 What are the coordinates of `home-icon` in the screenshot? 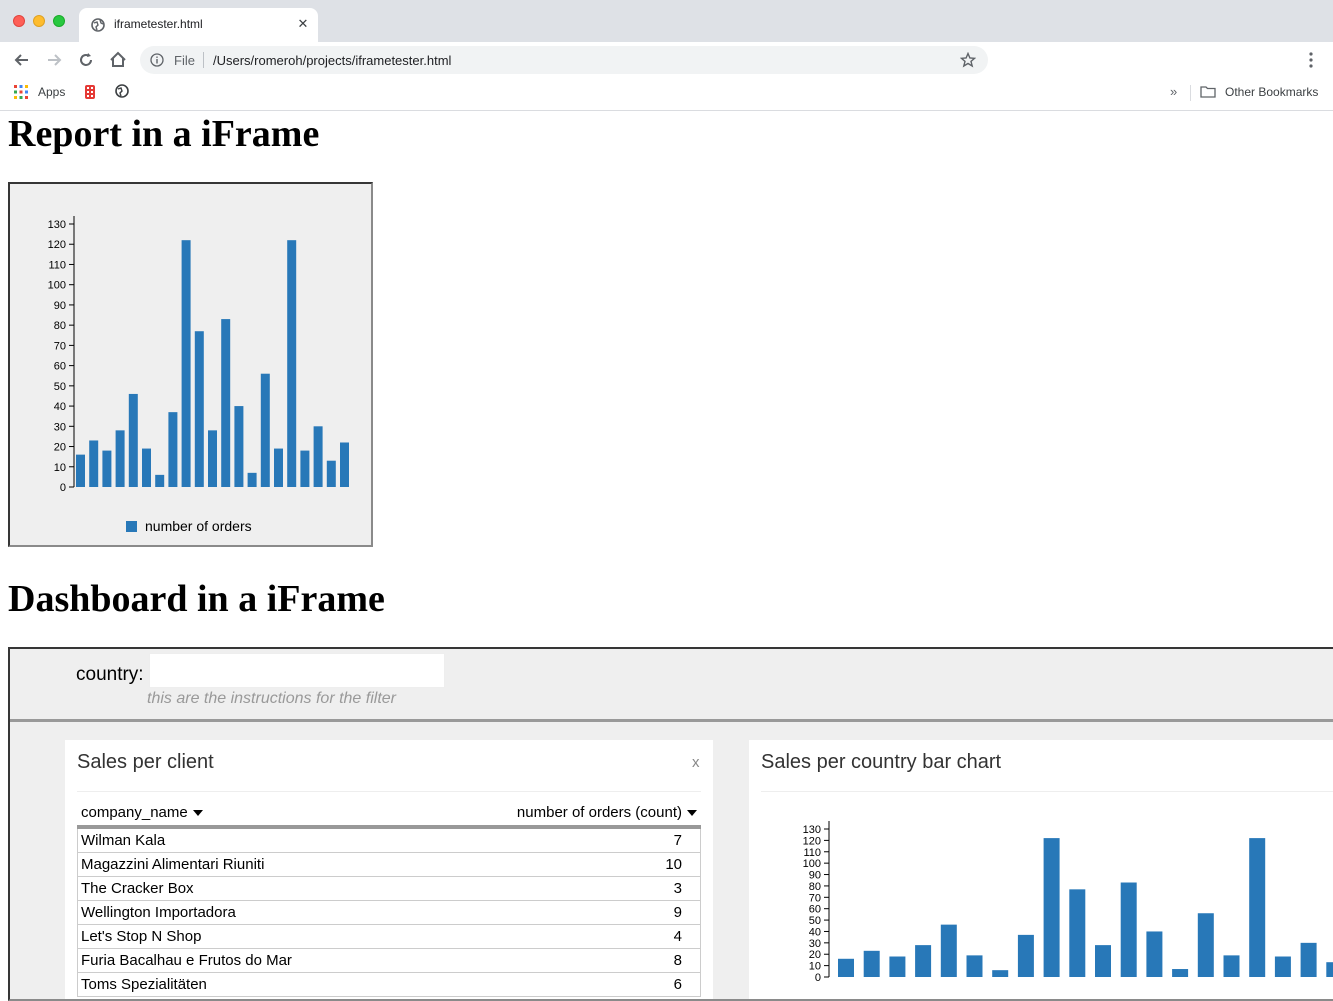 It's located at (118, 60).